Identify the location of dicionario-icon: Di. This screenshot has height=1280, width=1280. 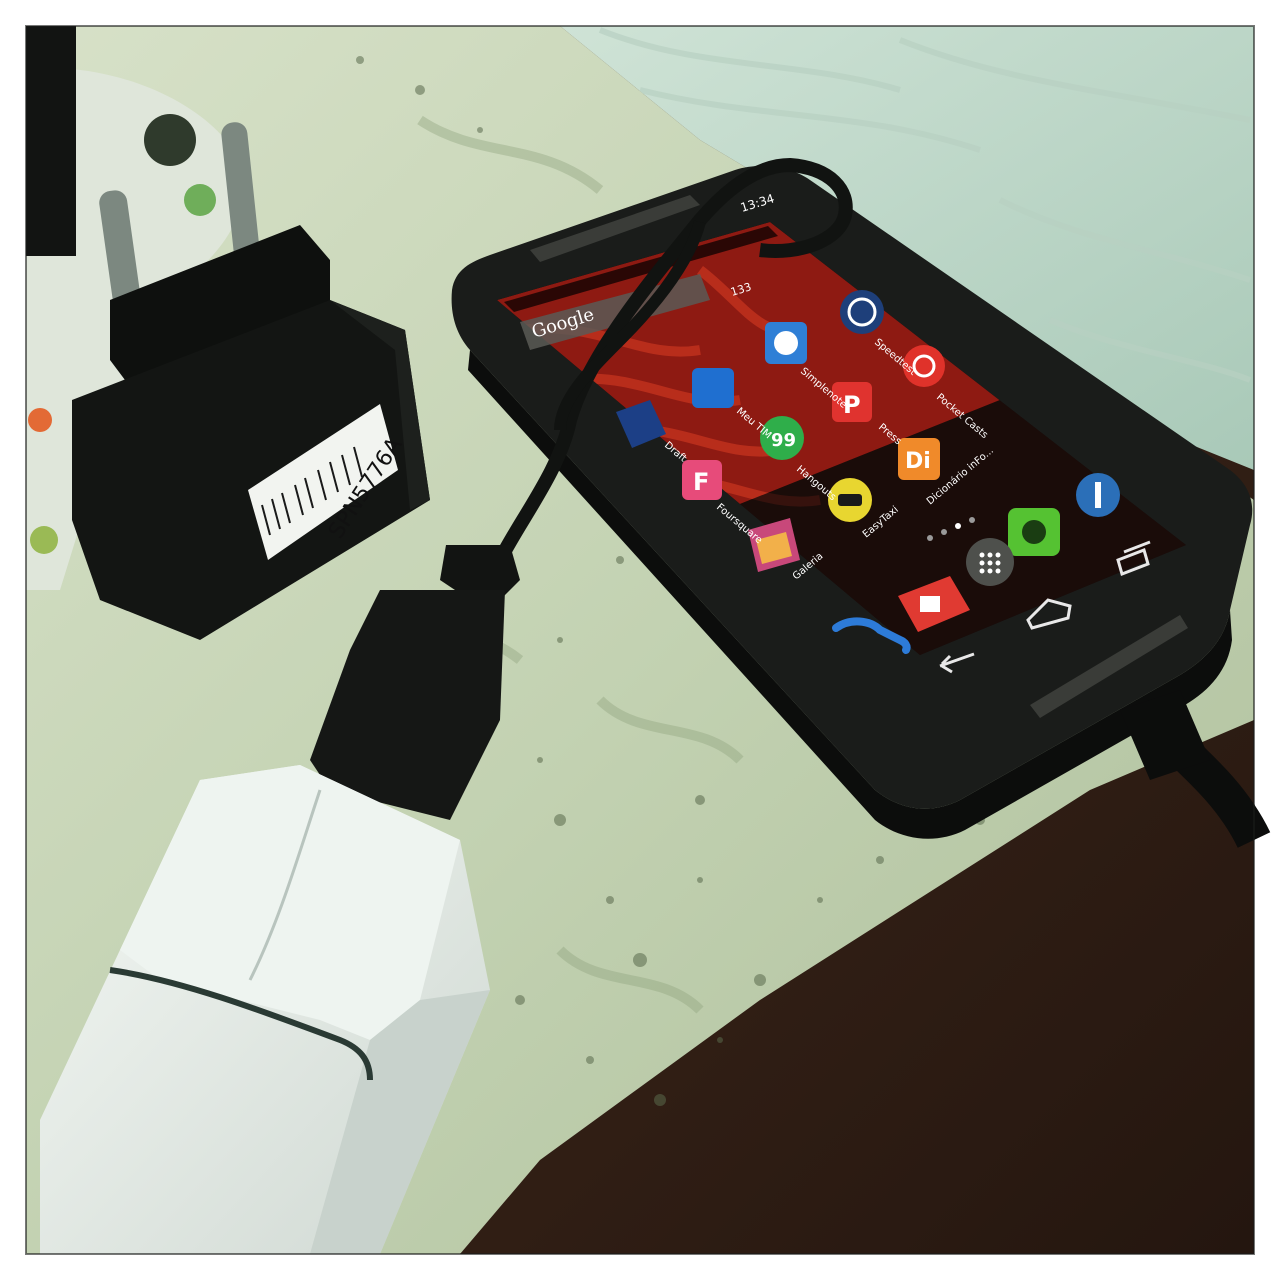
(919, 459).